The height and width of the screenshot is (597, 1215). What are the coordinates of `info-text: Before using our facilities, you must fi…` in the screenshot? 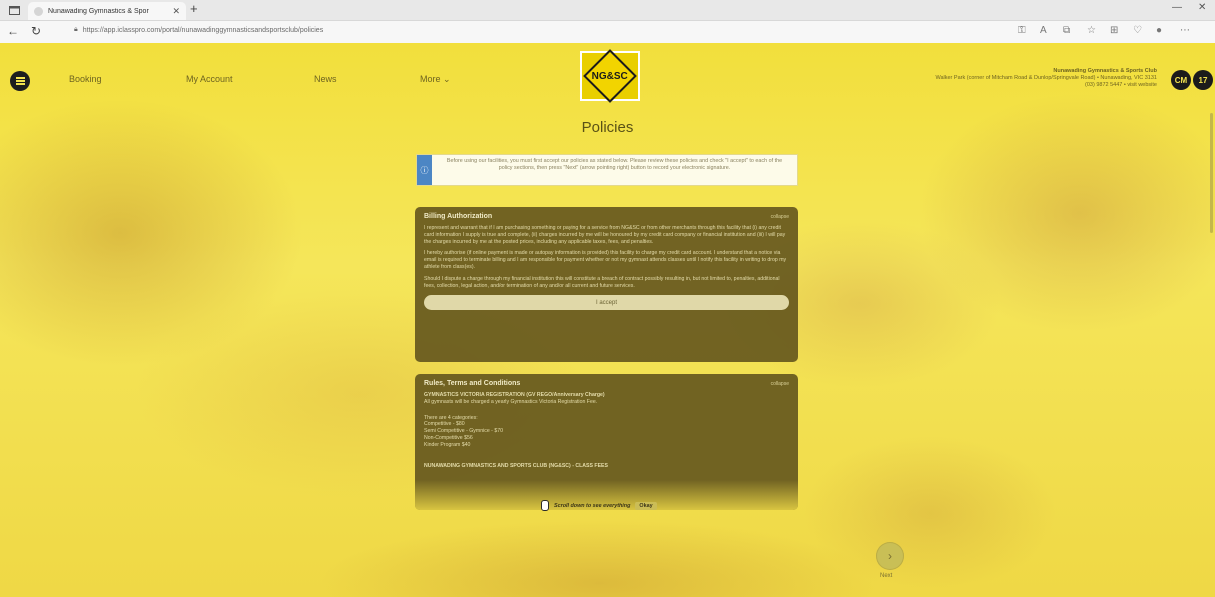 It's located at (614, 164).